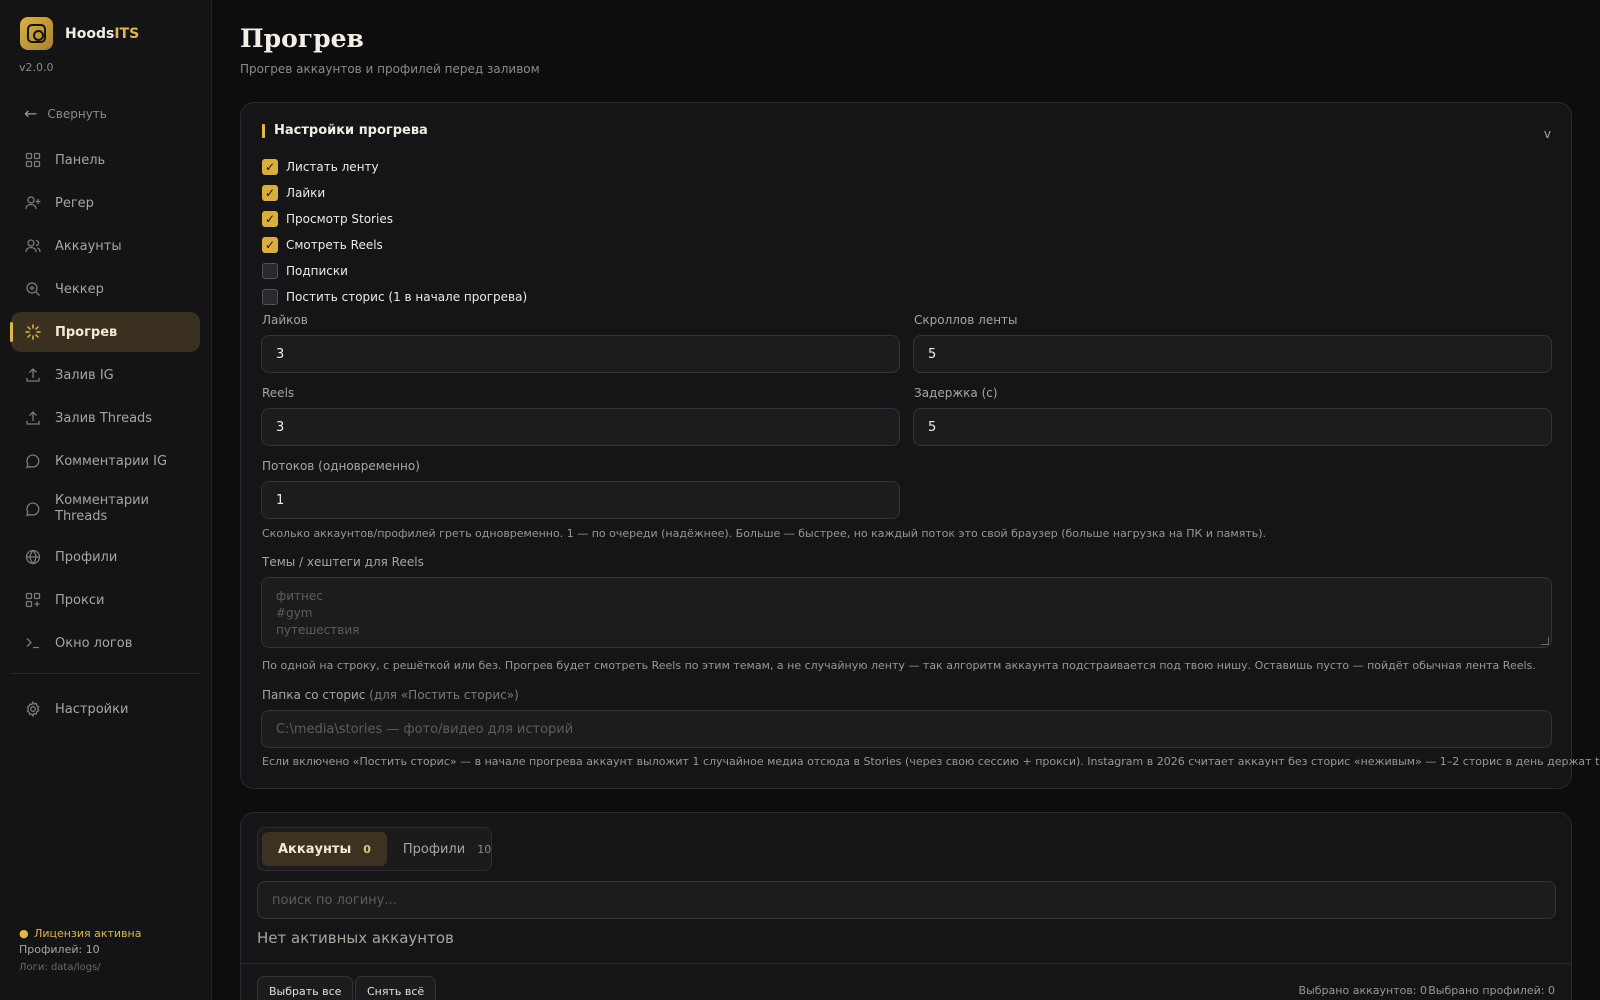  What do you see at coordinates (59, 949) in the screenshot?
I see `profiles-count: Профилей: 10` at bounding box center [59, 949].